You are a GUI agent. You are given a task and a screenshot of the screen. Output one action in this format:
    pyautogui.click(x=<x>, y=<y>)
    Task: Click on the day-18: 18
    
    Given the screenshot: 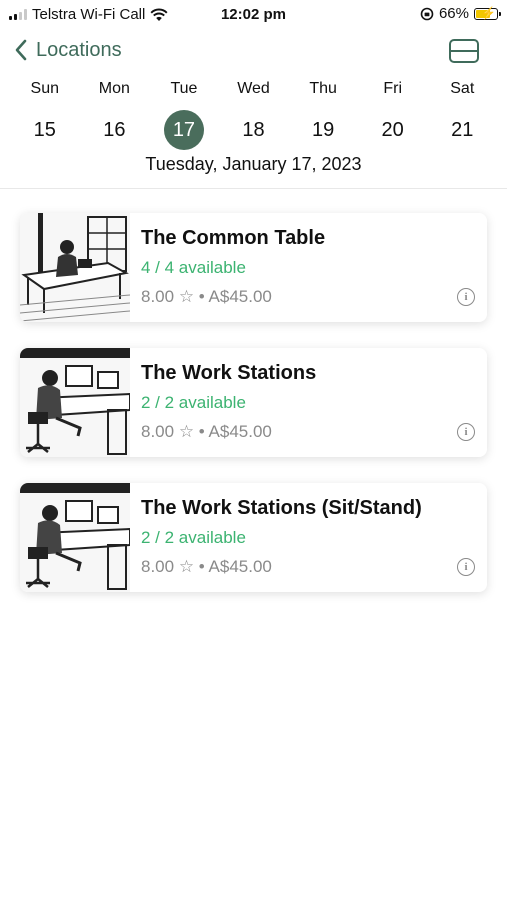 What is the action you would take?
    pyautogui.click(x=254, y=130)
    